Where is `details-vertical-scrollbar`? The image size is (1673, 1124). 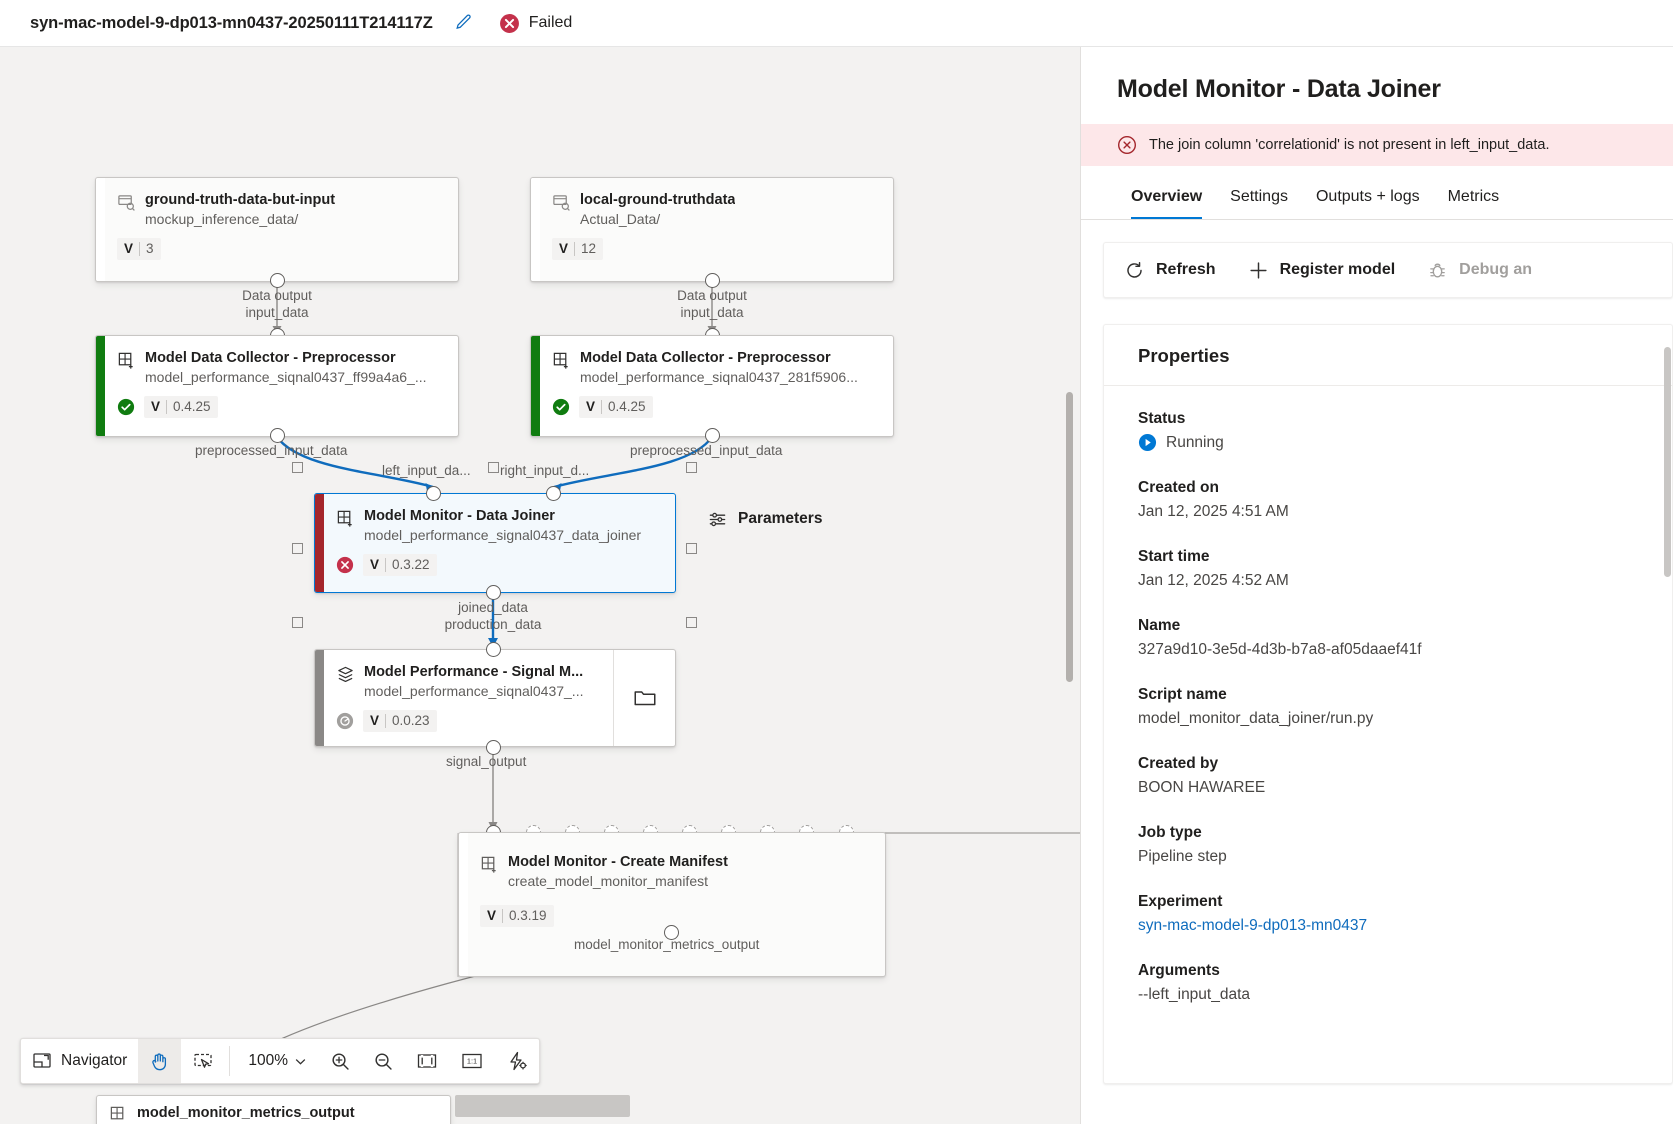
details-vertical-scrollbar is located at coordinates (1667, 462).